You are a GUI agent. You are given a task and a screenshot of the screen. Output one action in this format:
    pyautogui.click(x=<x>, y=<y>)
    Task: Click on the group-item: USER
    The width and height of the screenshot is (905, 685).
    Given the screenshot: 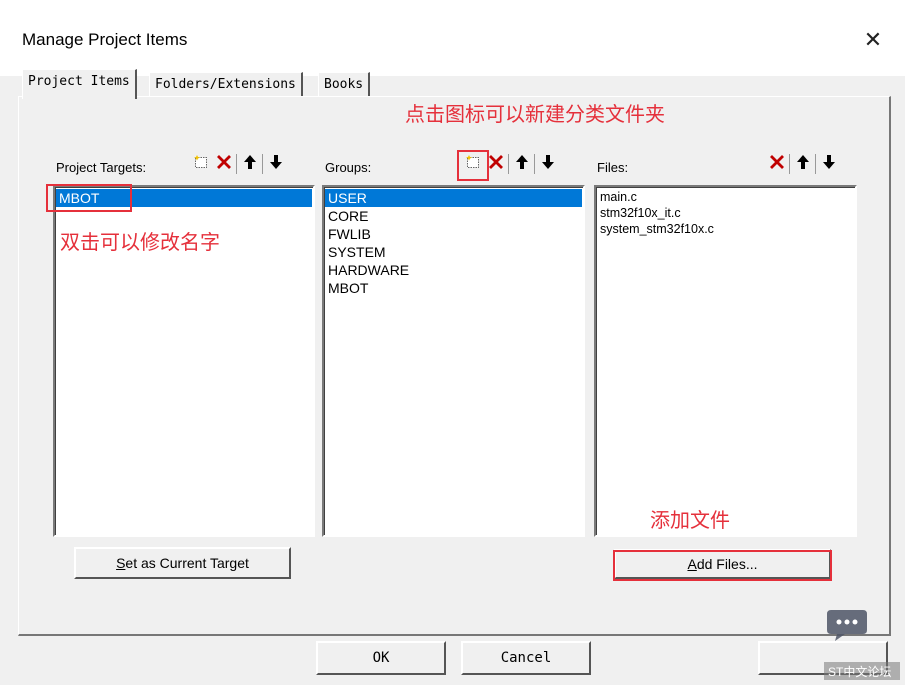 What is the action you would take?
    pyautogui.click(x=453, y=198)
    